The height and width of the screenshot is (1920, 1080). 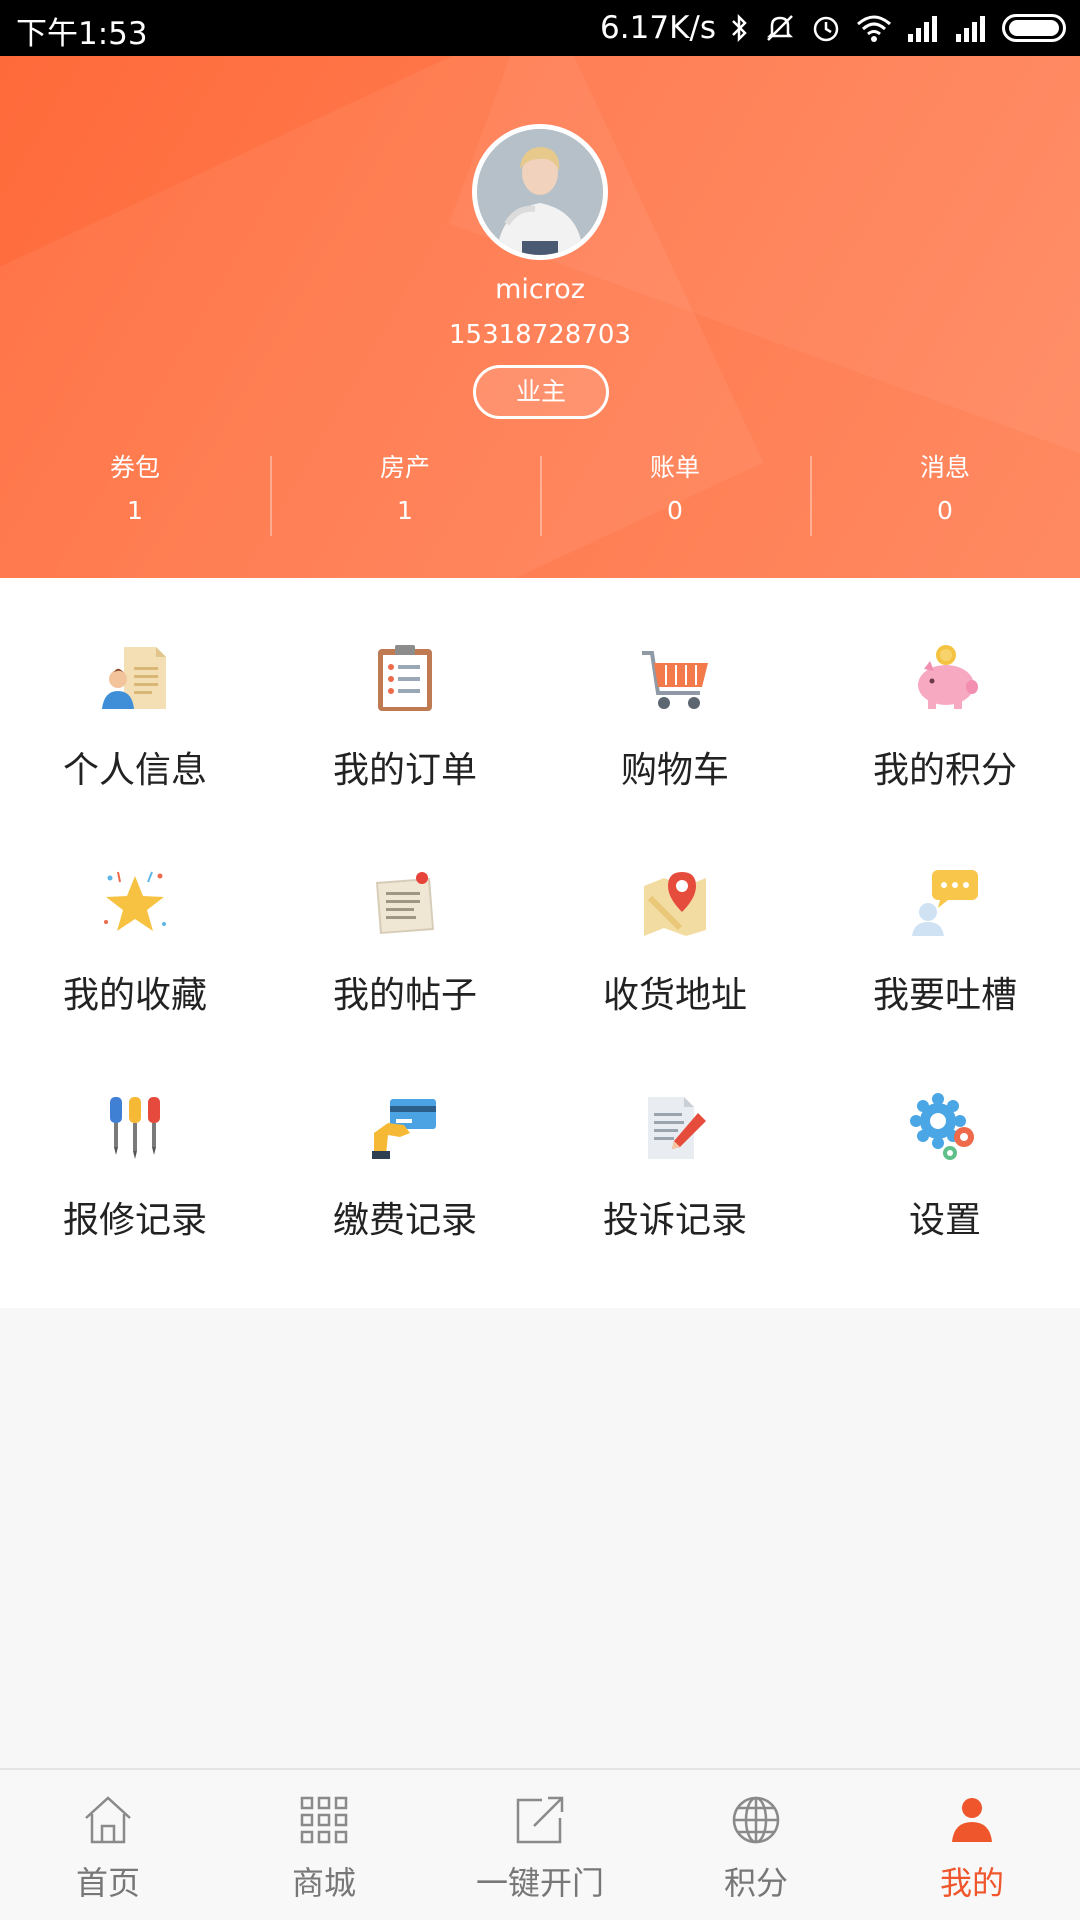 I want to click on grid-icon, so click(x=324, y=1820).